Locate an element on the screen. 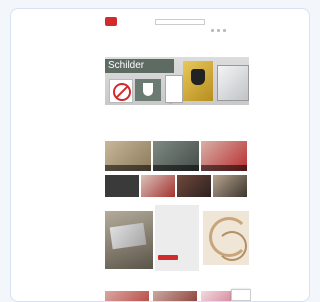  ornament-swirl is located at coordinates (232, 246).